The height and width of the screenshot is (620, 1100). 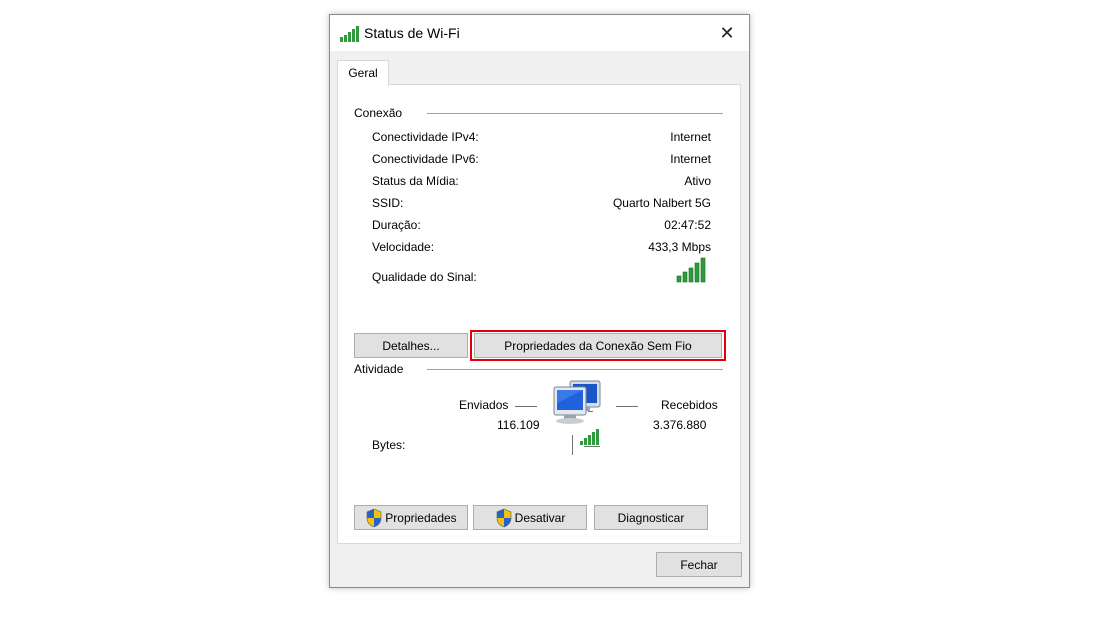 What do you see at coordinates (540, 517) in the screenshot?
I see `disable-button-label: Desativar` at bounding box center [540, 517].